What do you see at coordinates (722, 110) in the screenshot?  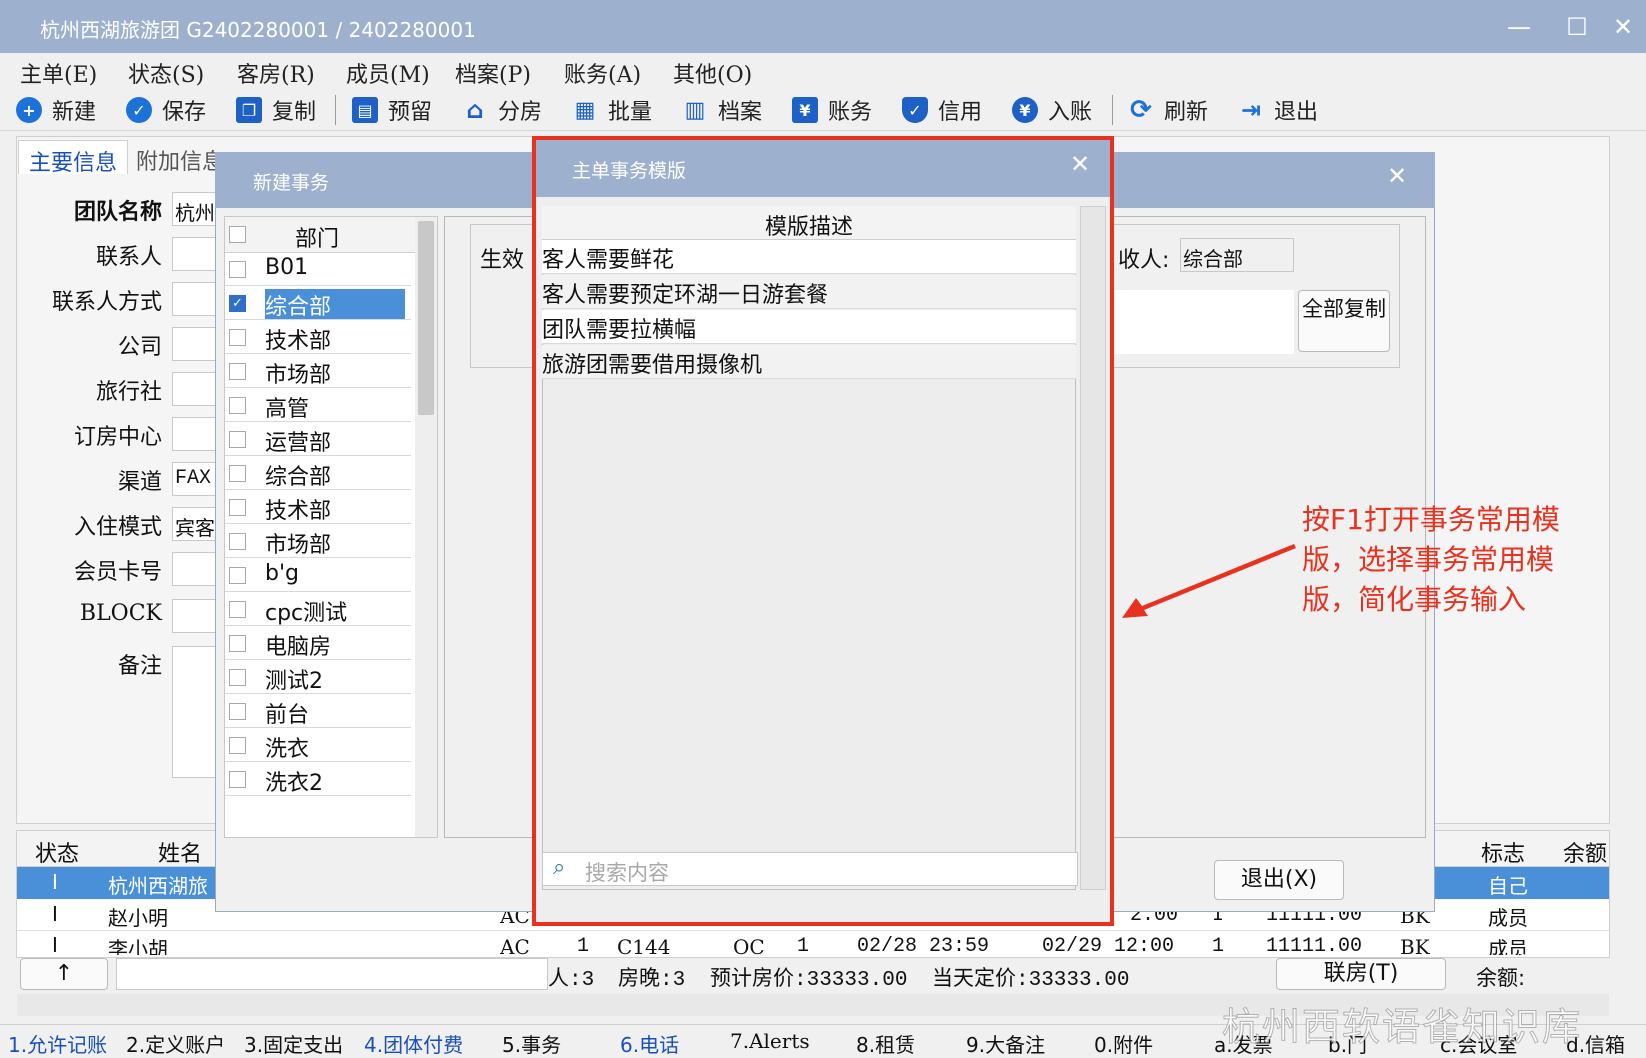 I see `profile-button: ▥ 档案` at bounding box center [722, 110].